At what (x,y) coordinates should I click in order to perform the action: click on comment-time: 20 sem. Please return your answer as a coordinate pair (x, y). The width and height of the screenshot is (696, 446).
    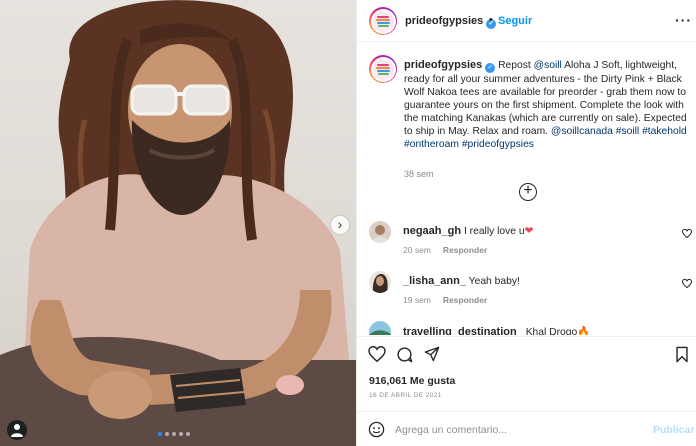
    Looking at the image, I should click on (417, 250).